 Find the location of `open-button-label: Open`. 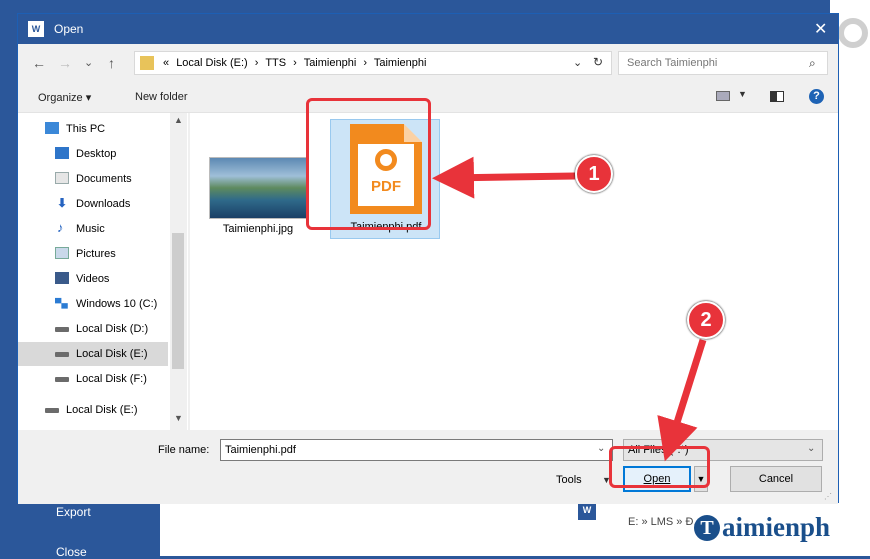

open-button-label: Open is located at coordinates (657, 479).